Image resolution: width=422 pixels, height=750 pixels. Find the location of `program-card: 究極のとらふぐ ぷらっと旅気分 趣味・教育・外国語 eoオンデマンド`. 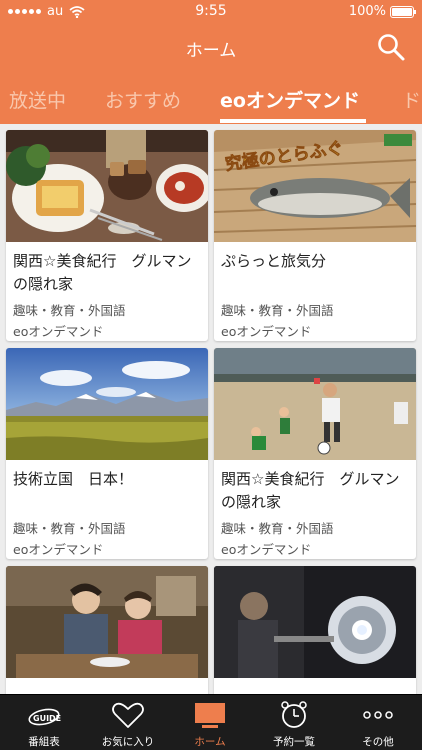

program-card: 究極のとらふぐ ぷらっと旅気分 趣味・教育・外国語 eoオンデマンド is located at coordinates (315, 235).